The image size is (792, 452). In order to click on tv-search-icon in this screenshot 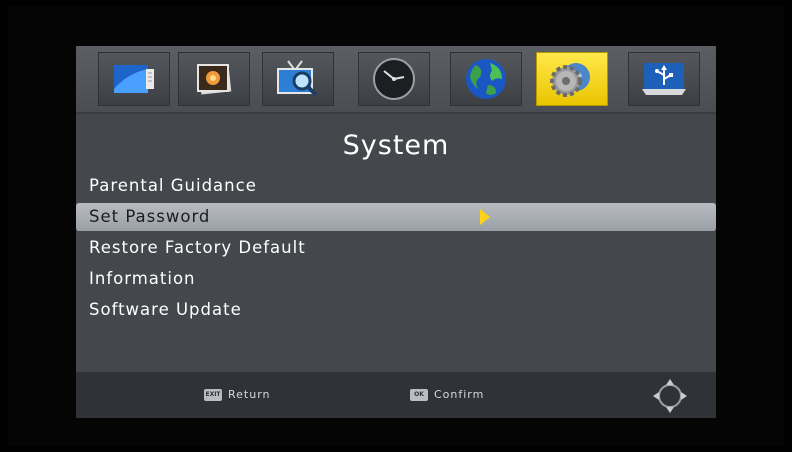, I will do `click(297, 78)`.